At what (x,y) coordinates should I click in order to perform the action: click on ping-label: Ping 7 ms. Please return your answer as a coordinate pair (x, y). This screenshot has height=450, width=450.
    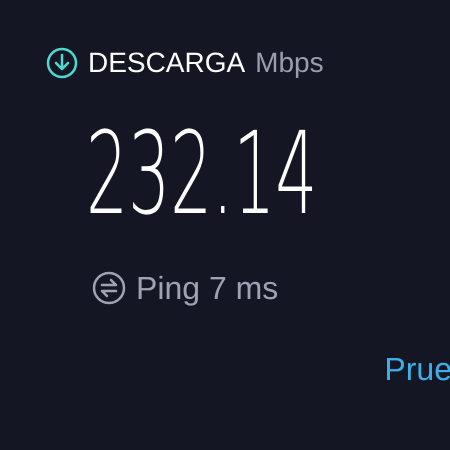
    Looking at the image, I should click on (207, 288).